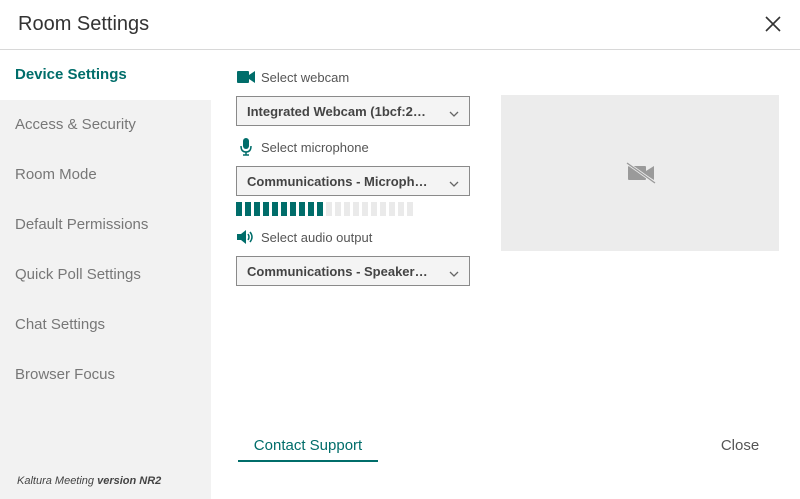 This screenshot has height=499, width=800. I want to click on audio-output-label-row: Select audio output, so click(304, 237).